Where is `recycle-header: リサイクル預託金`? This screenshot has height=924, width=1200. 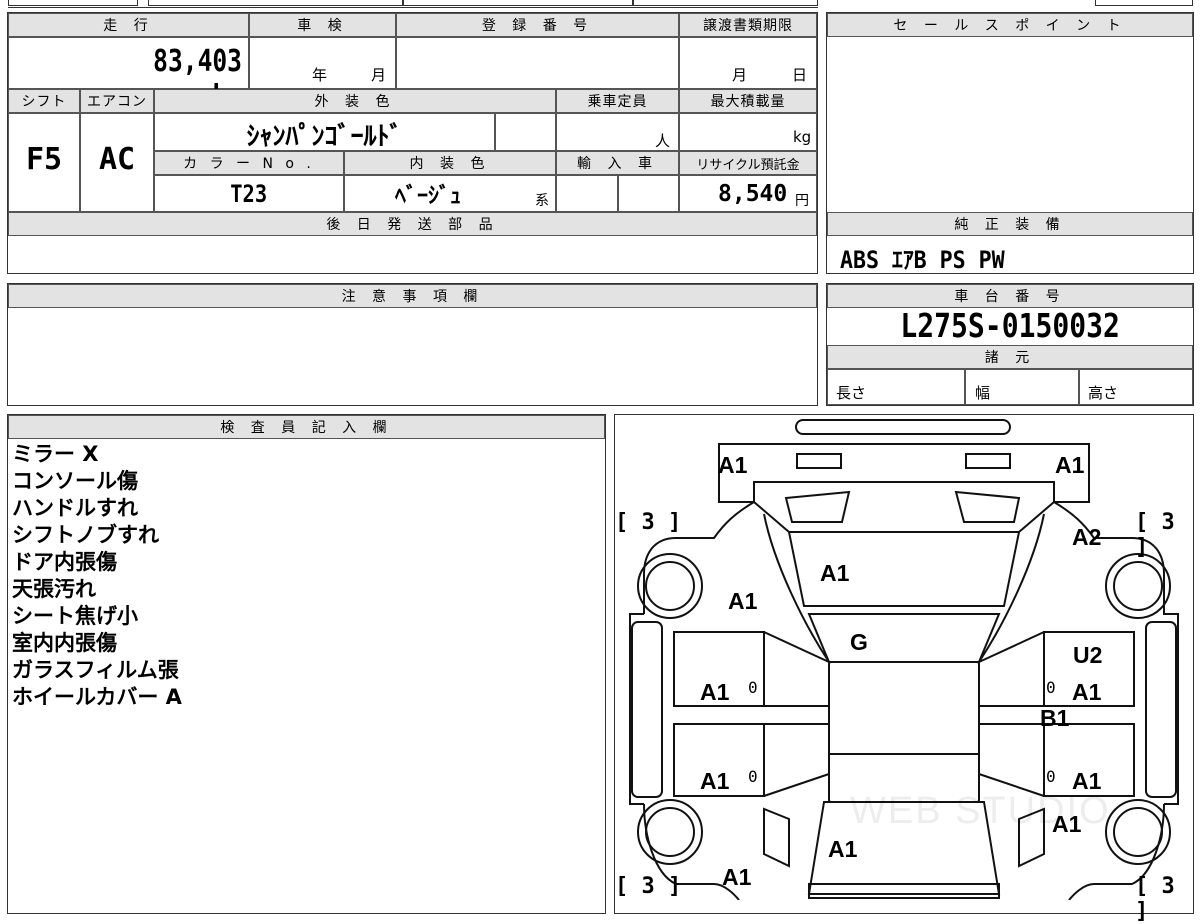 recycle-header: リサイクル預託金 is located at coordinates (748, 163).